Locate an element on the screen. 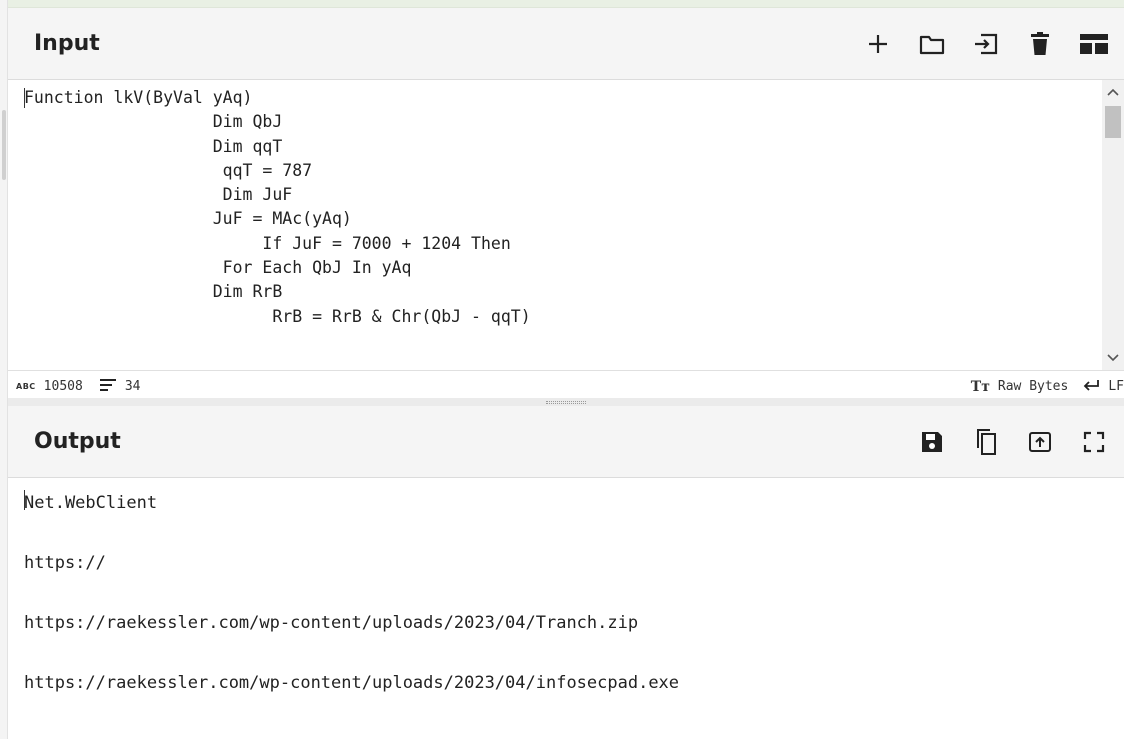  copy-icon is located at coordinates (986, 442).